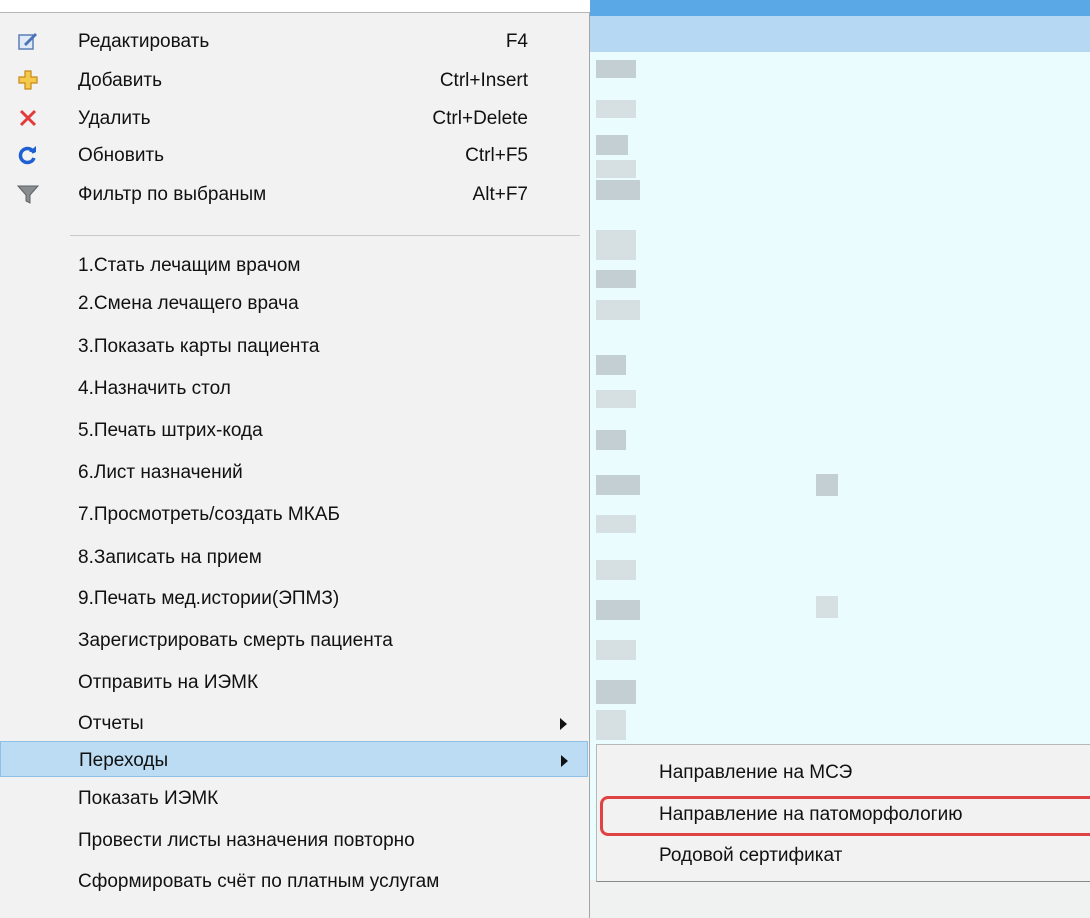 The width and height of the screenshot is (1090, 918). I want to click on menu-item-appointment: 8.Записать на прием, so click(294, 557).